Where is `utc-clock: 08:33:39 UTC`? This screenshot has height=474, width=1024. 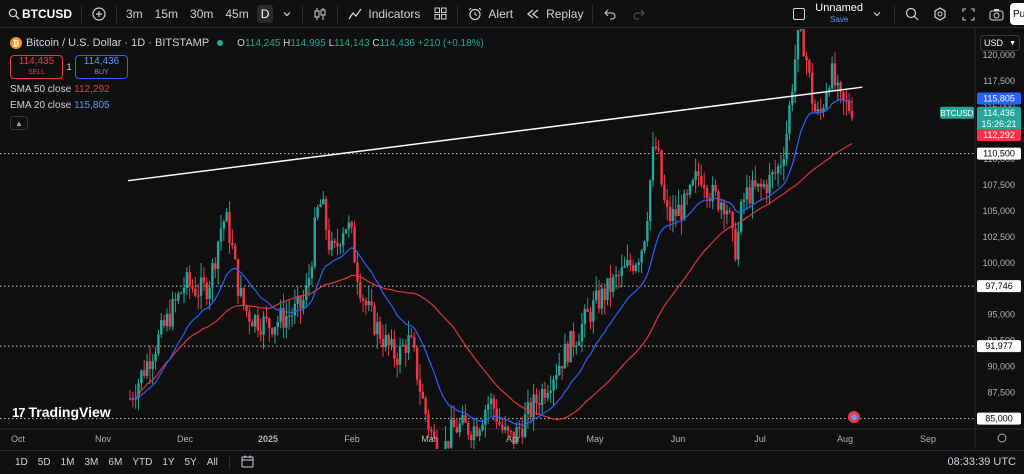 utc-clock: 08:33:39 UTC is located at coordinates (982, 462).